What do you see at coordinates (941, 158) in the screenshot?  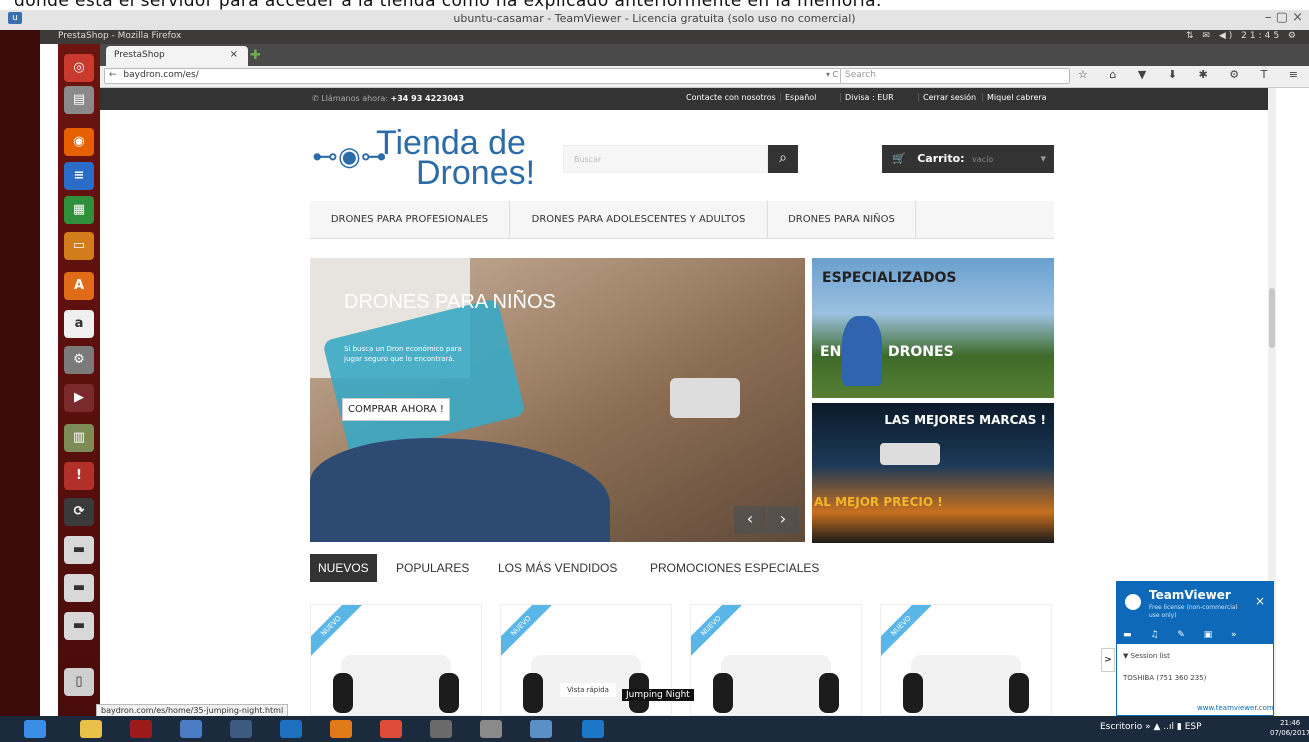 I see `cart-label: Carrito:` at bounding box center [941, 158].